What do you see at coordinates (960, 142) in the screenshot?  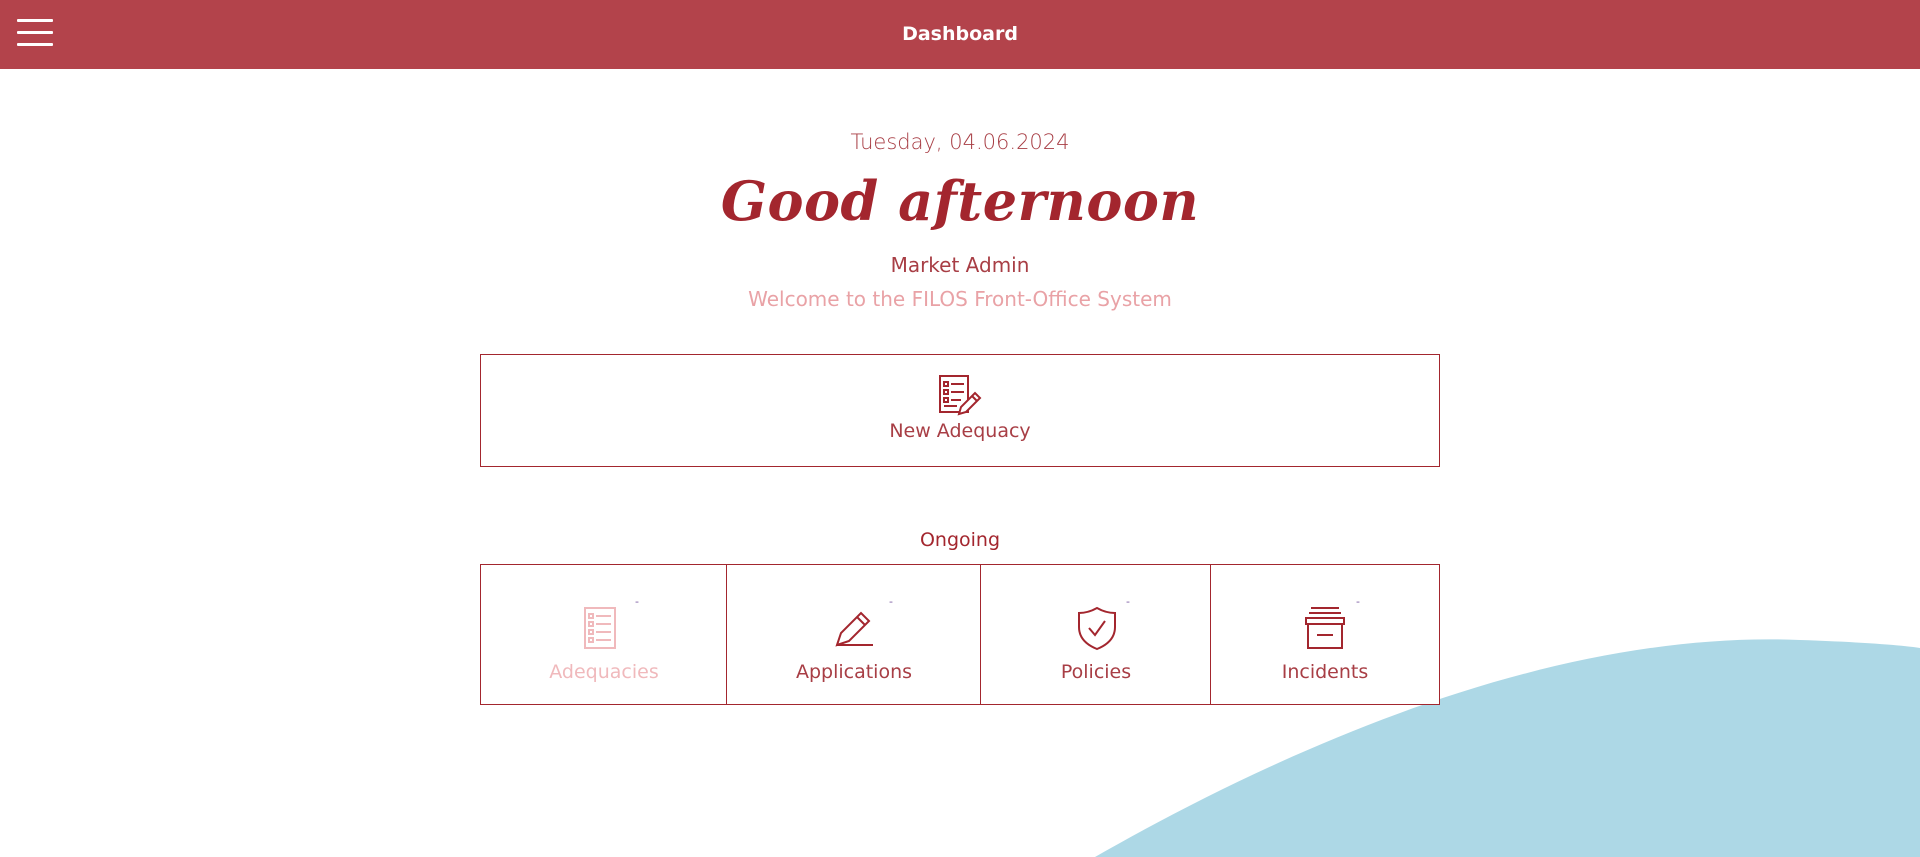 I see `current-date: Tuesday, 04.06.2024` at bounding box center [960, 142].